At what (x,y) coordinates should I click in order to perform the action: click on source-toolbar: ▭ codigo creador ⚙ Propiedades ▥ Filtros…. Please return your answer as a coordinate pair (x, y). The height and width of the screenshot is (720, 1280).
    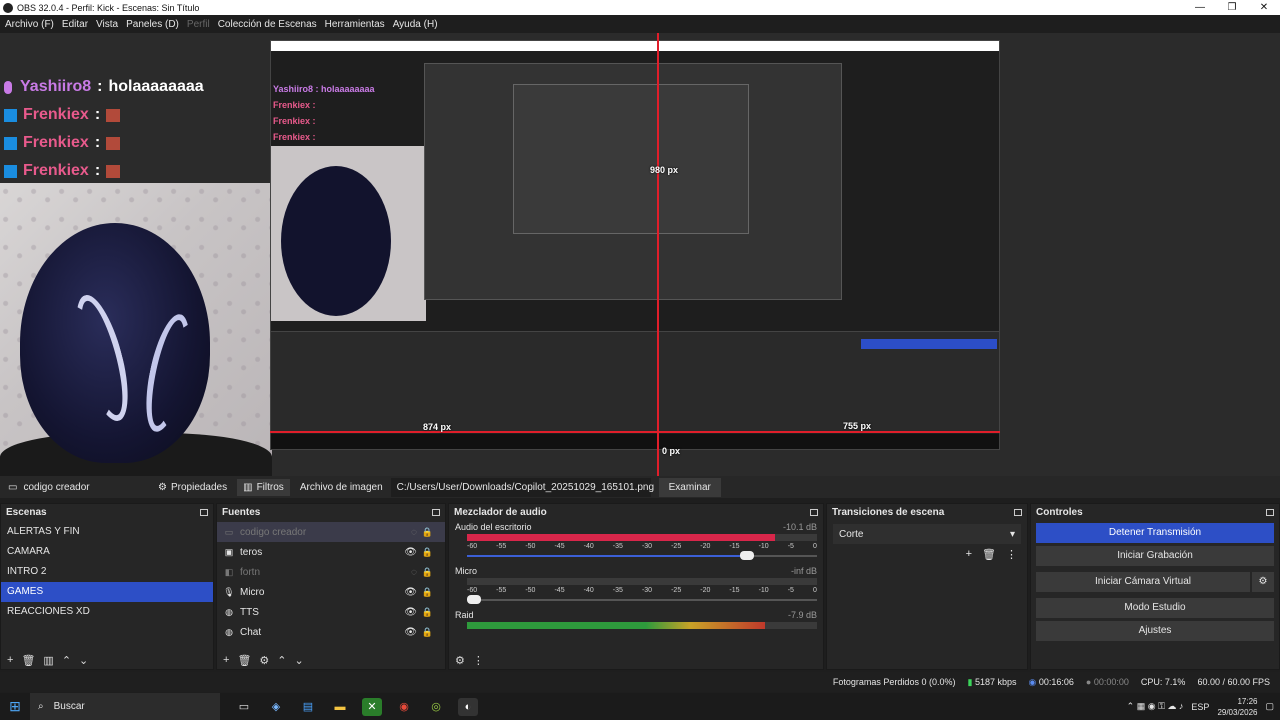
    Looking at the image, I should click on (640, 487).